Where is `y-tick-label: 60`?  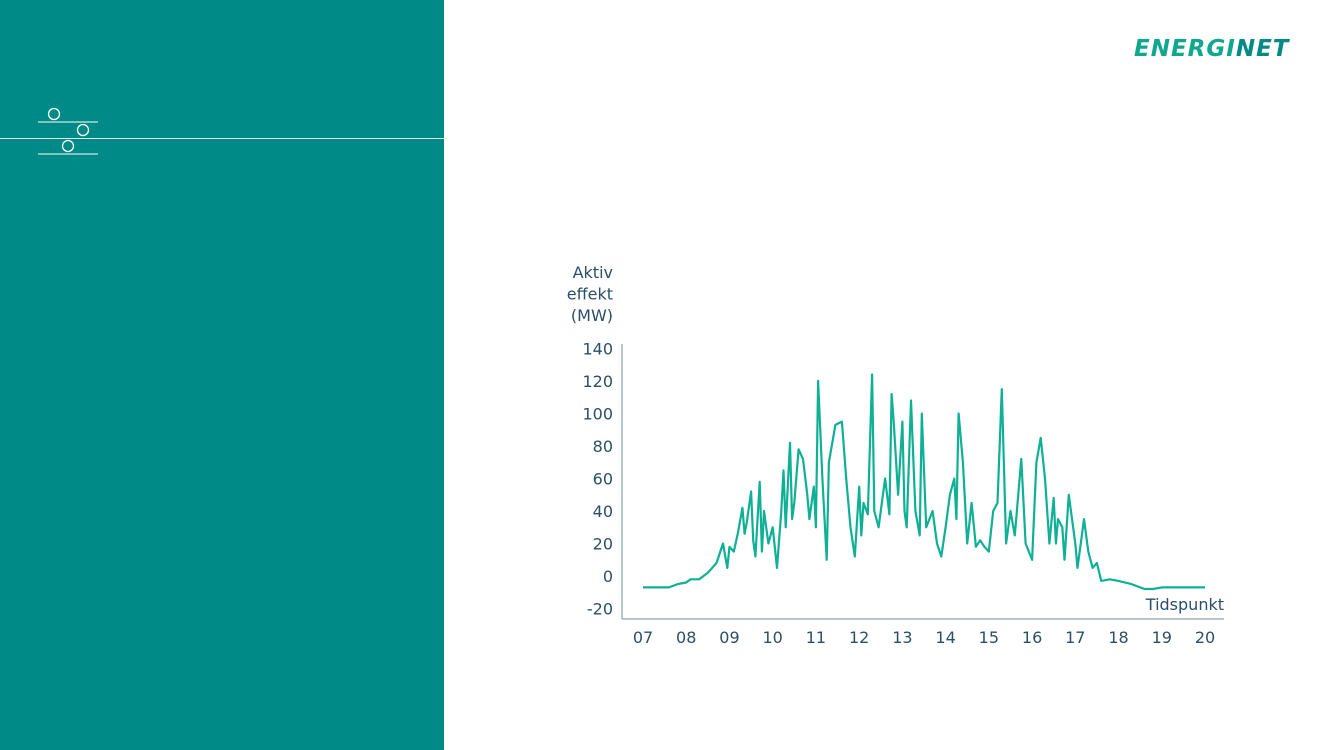
y-tick-label: 60 is located at coordinates (603, 479).